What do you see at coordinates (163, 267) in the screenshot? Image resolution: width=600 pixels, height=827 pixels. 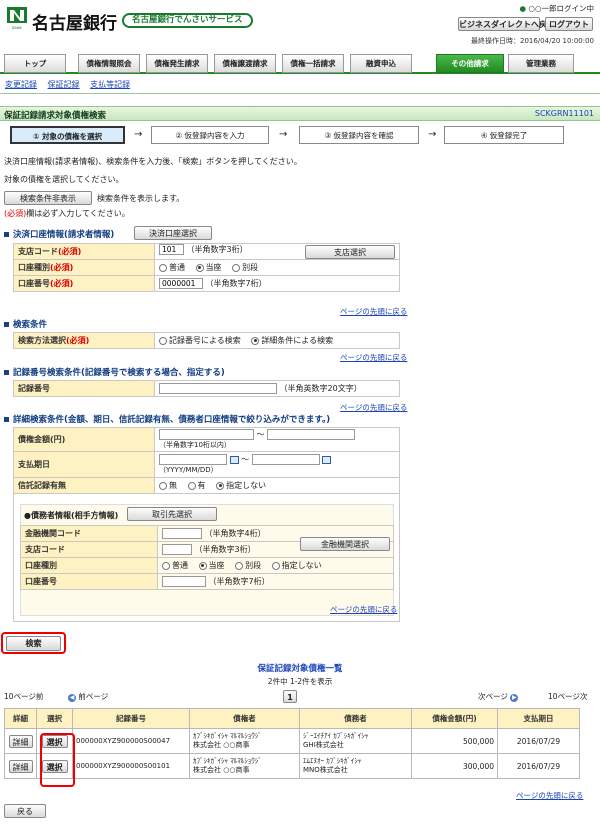 I see `account-type-radio-ordinary` at bounding box center [163, 267].